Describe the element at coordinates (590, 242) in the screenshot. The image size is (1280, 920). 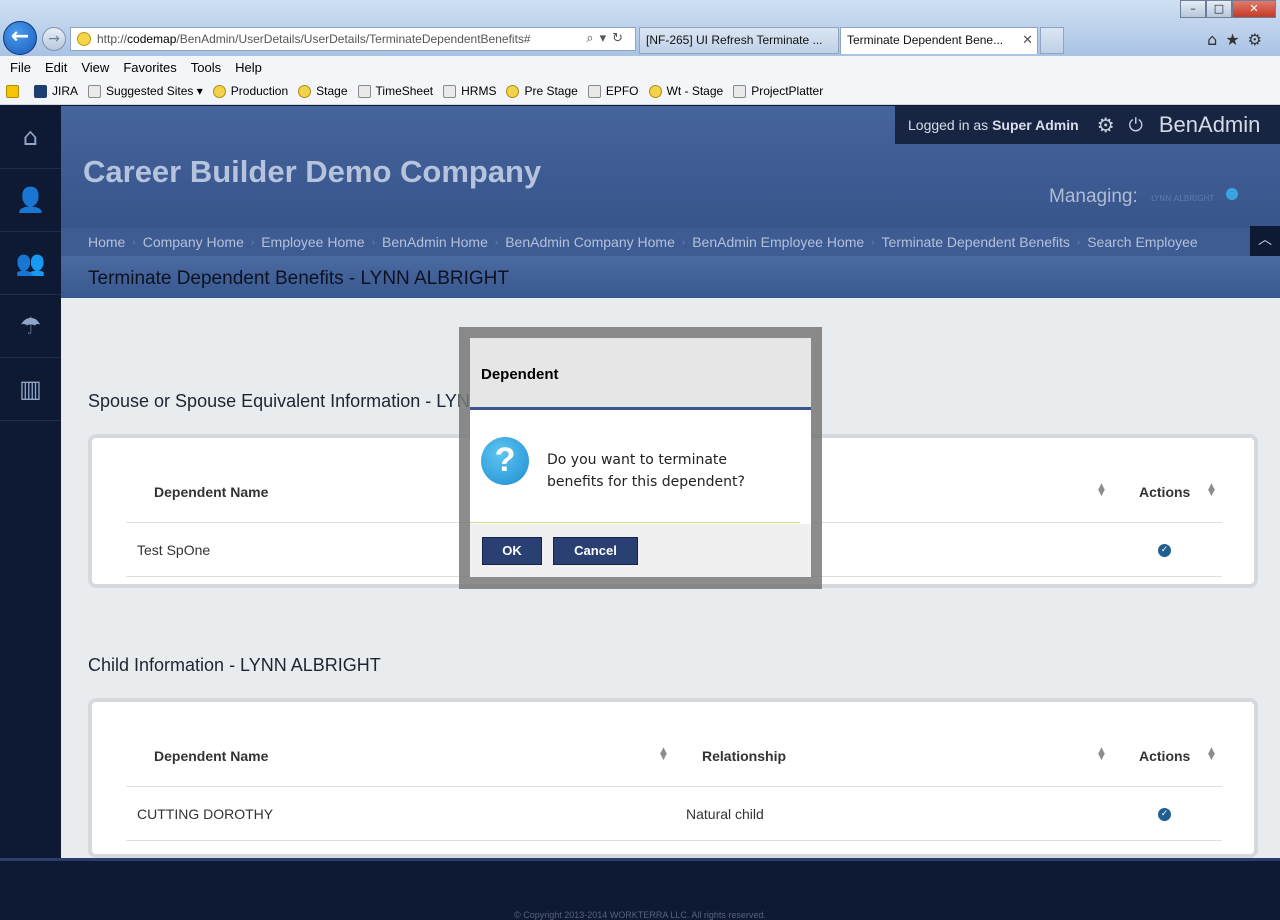
I see `breadcrumb-benadmin-company-home: BenAdmin Company Home` at that location.